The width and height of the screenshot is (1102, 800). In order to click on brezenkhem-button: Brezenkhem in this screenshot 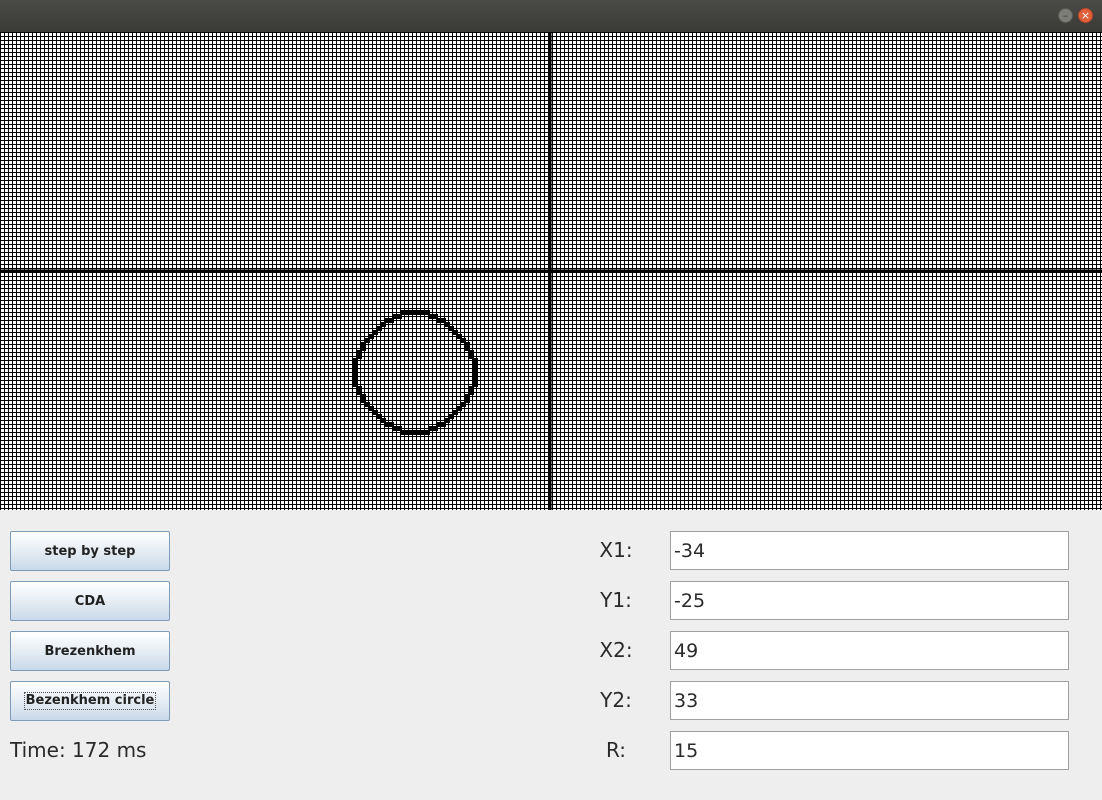, I will do `click(90, 651)`.